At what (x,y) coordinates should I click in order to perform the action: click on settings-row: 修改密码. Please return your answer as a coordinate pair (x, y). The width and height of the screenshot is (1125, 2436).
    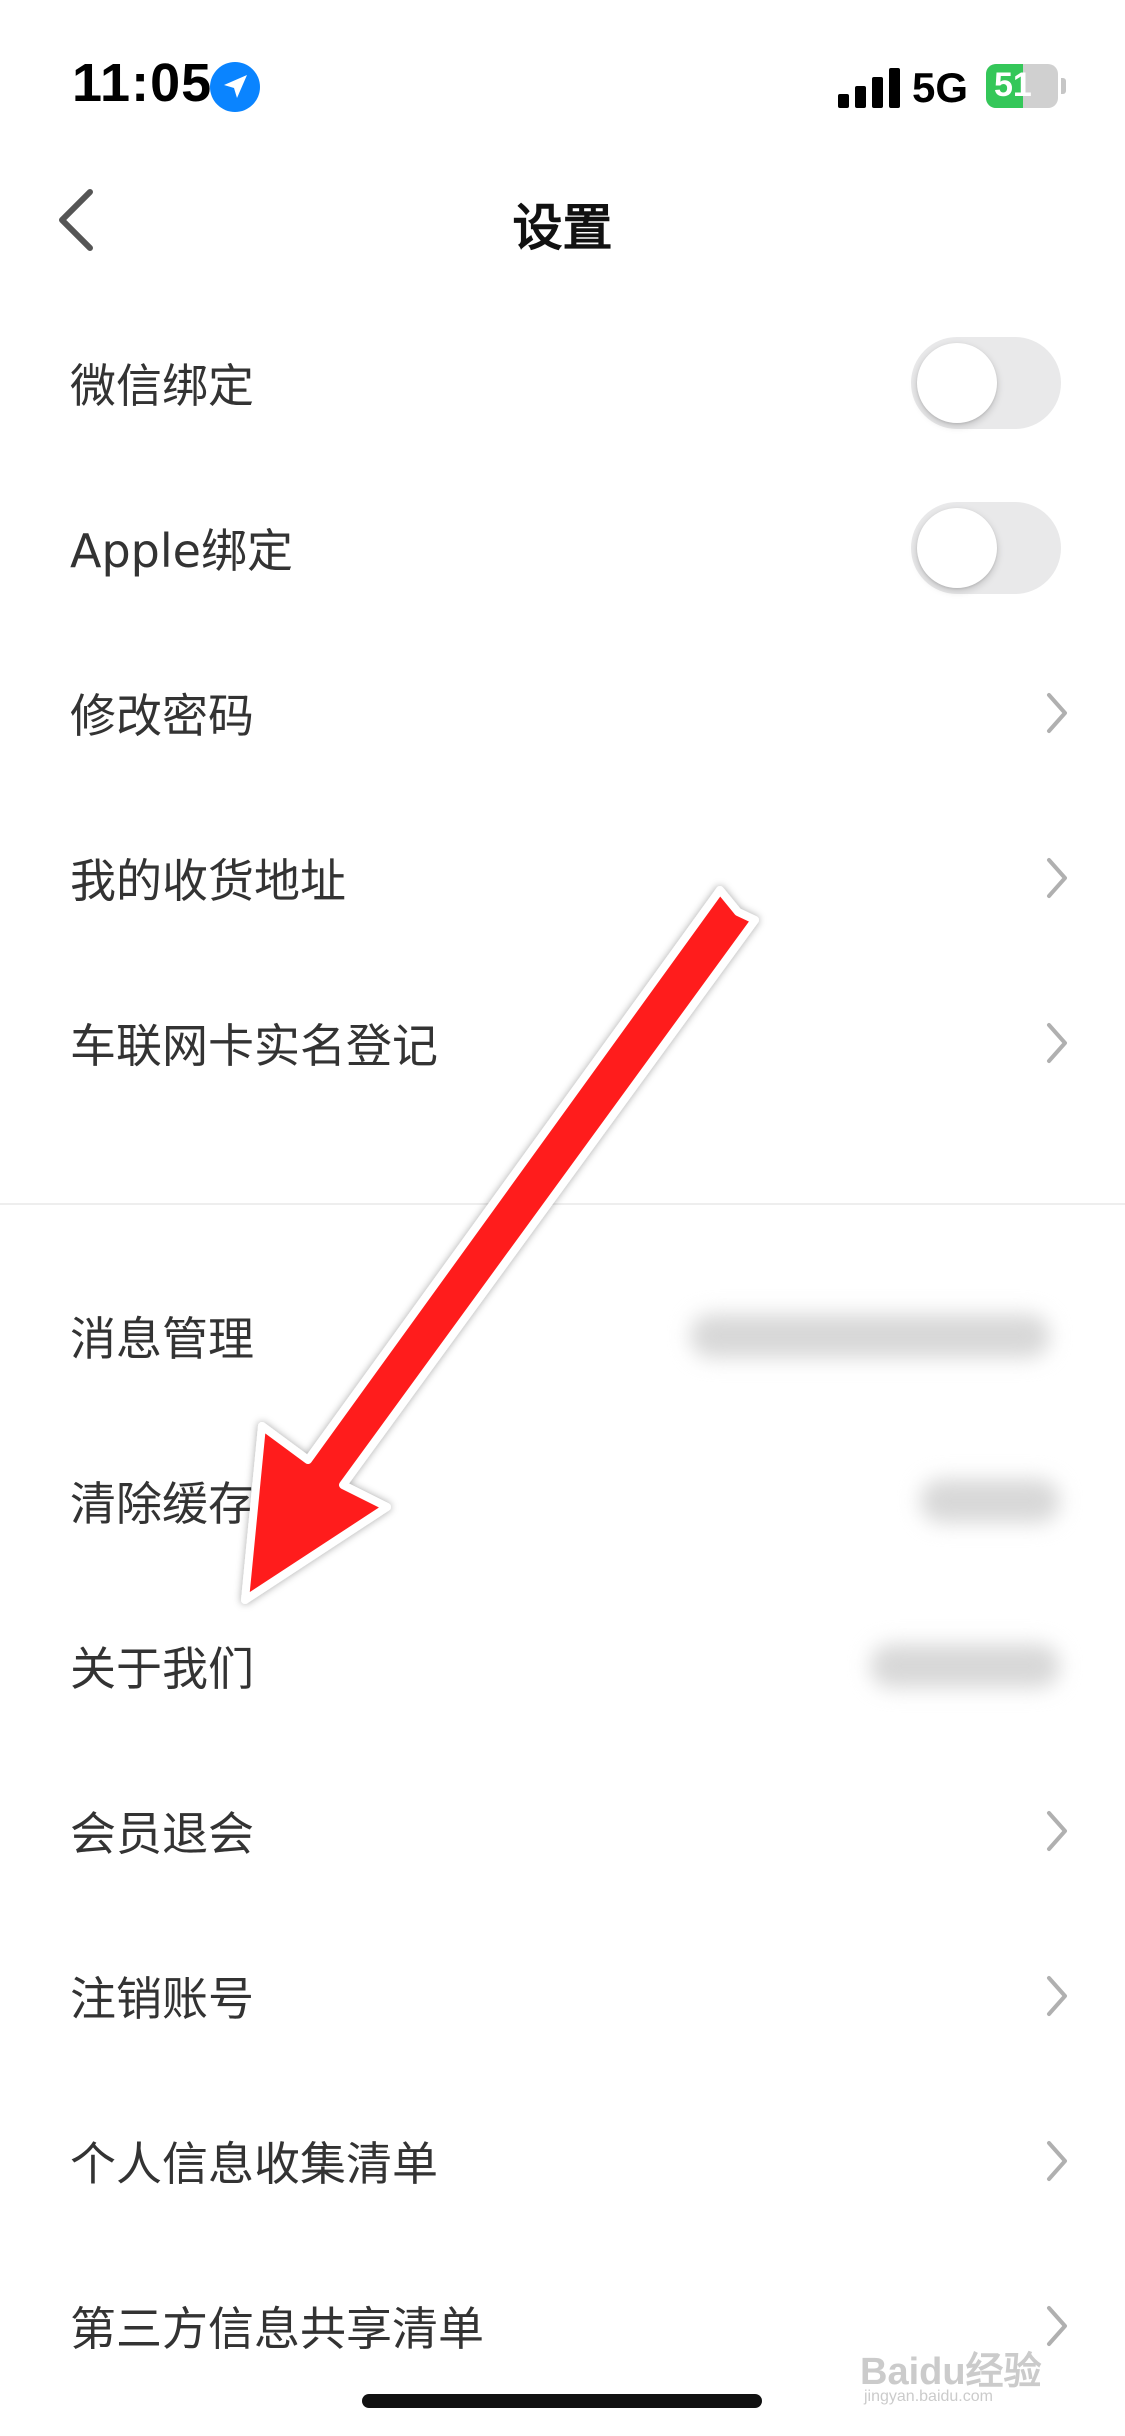
    Looking at the image, I should click on (562, 712).